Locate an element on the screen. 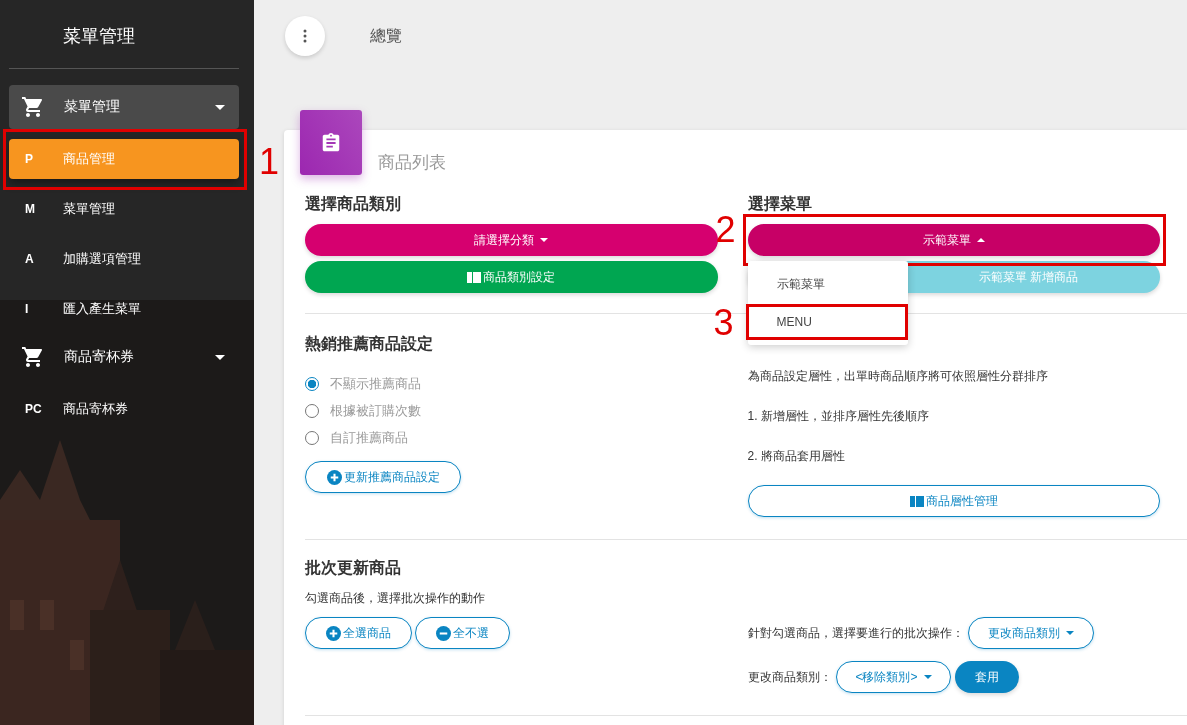  section-heading: 選擇商品類別 is located at coordinates (353, 204).